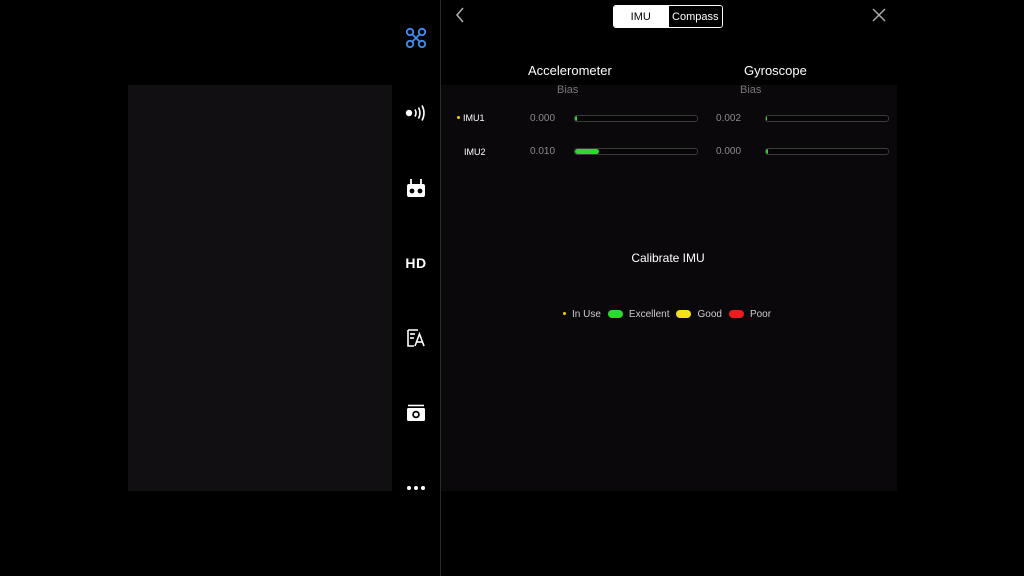  What do you see at coordinates (570, 70) in the screenshot?
I see `accelerometer-title: Accelerometer` at bounding box center [570, 70].